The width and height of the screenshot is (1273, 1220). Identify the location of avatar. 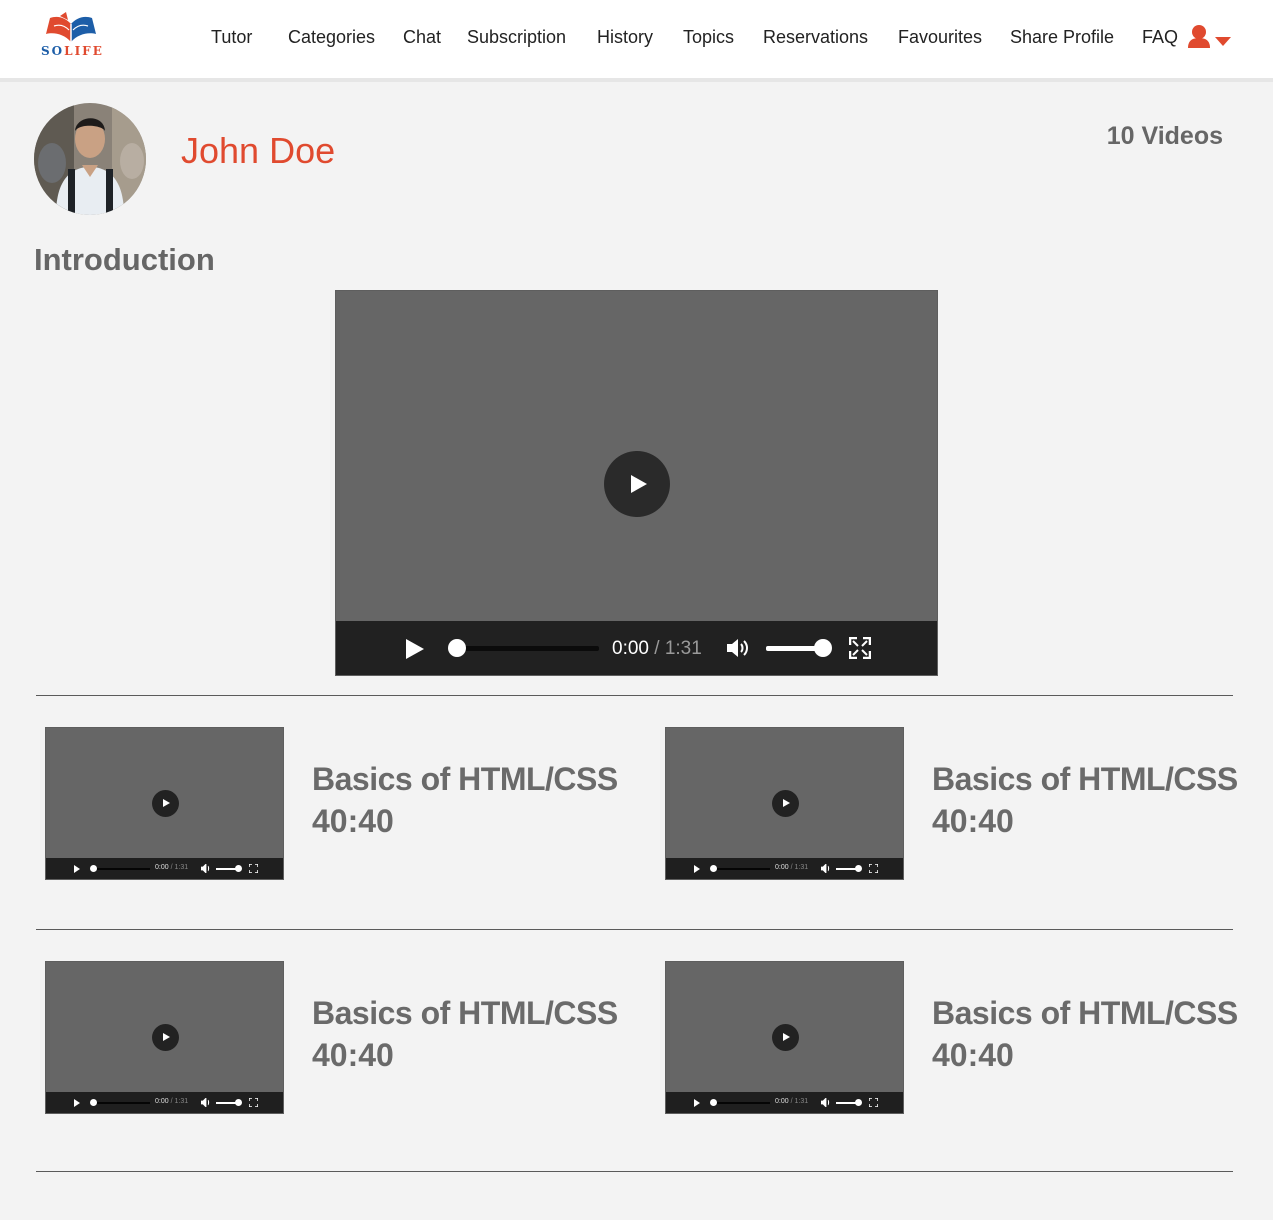
(90, 159).